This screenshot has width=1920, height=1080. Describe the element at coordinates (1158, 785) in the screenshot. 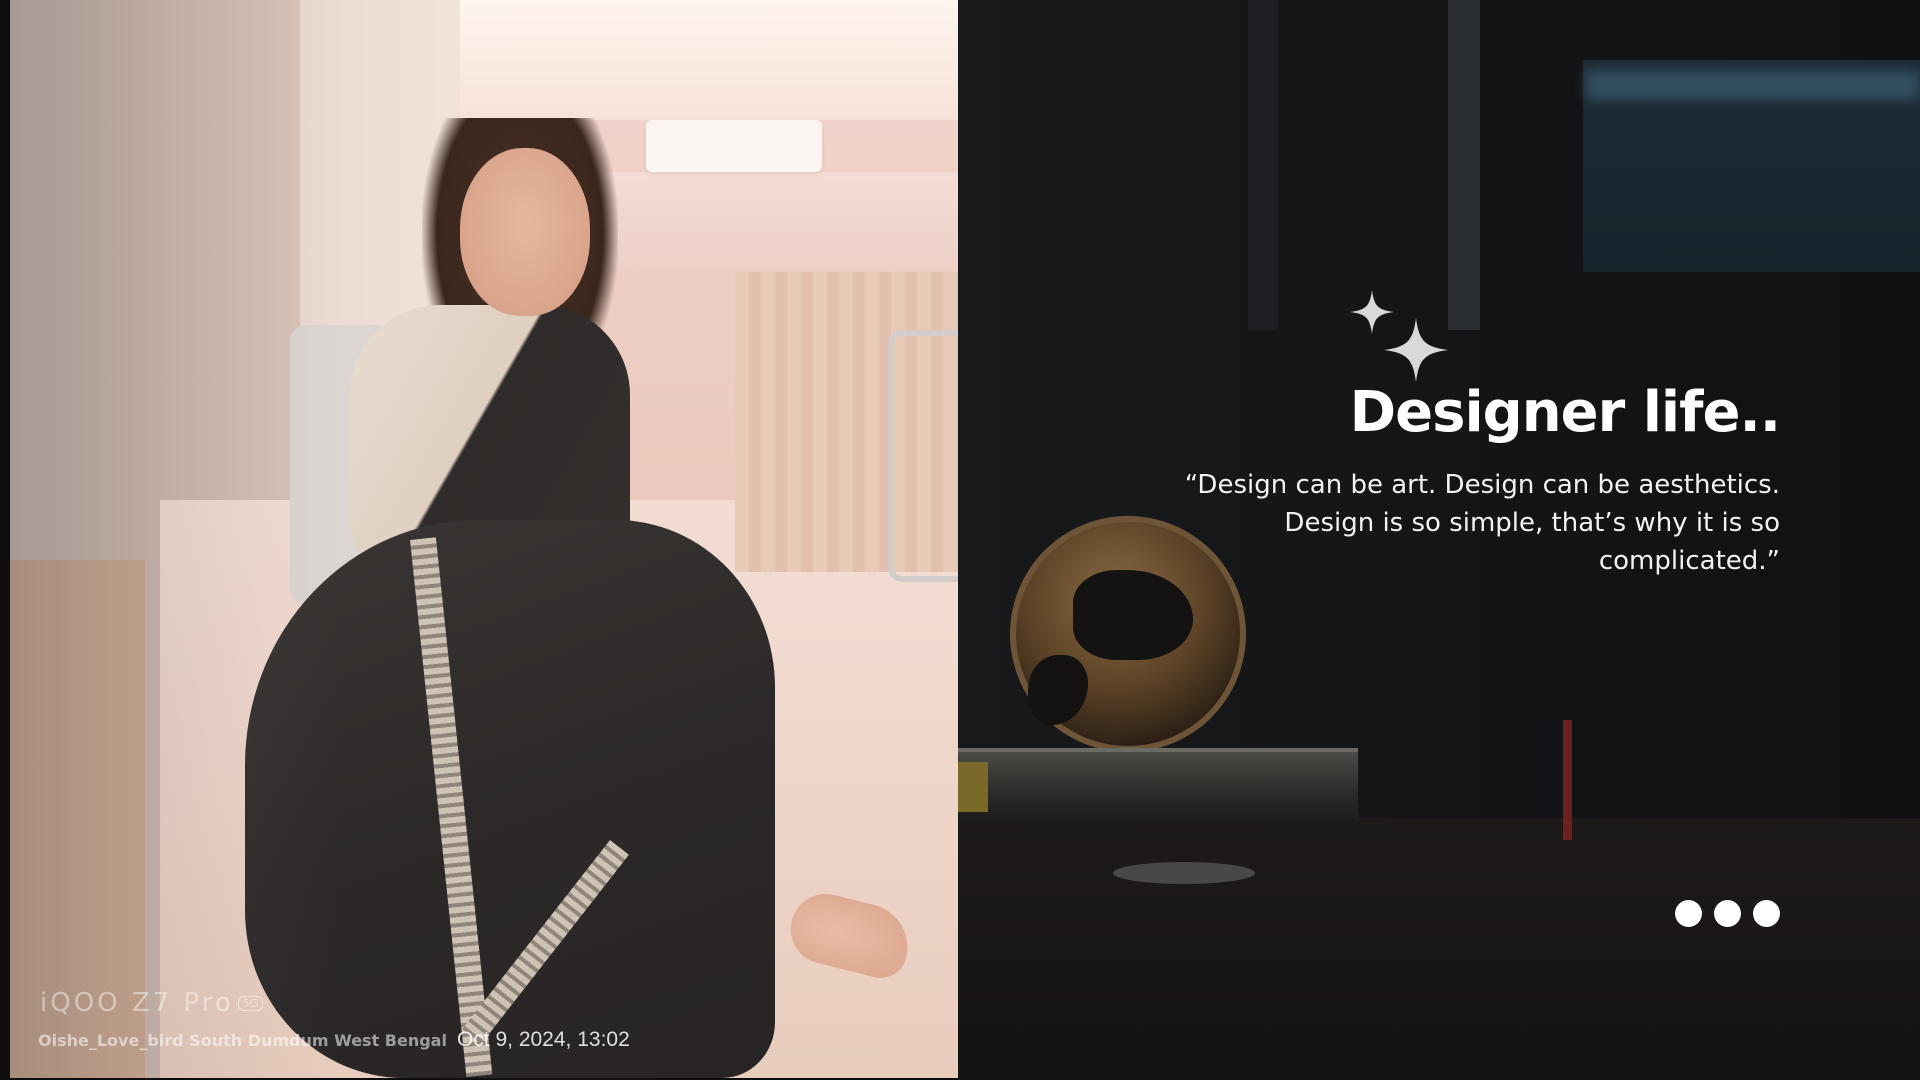

I see `bg-book` at that location.